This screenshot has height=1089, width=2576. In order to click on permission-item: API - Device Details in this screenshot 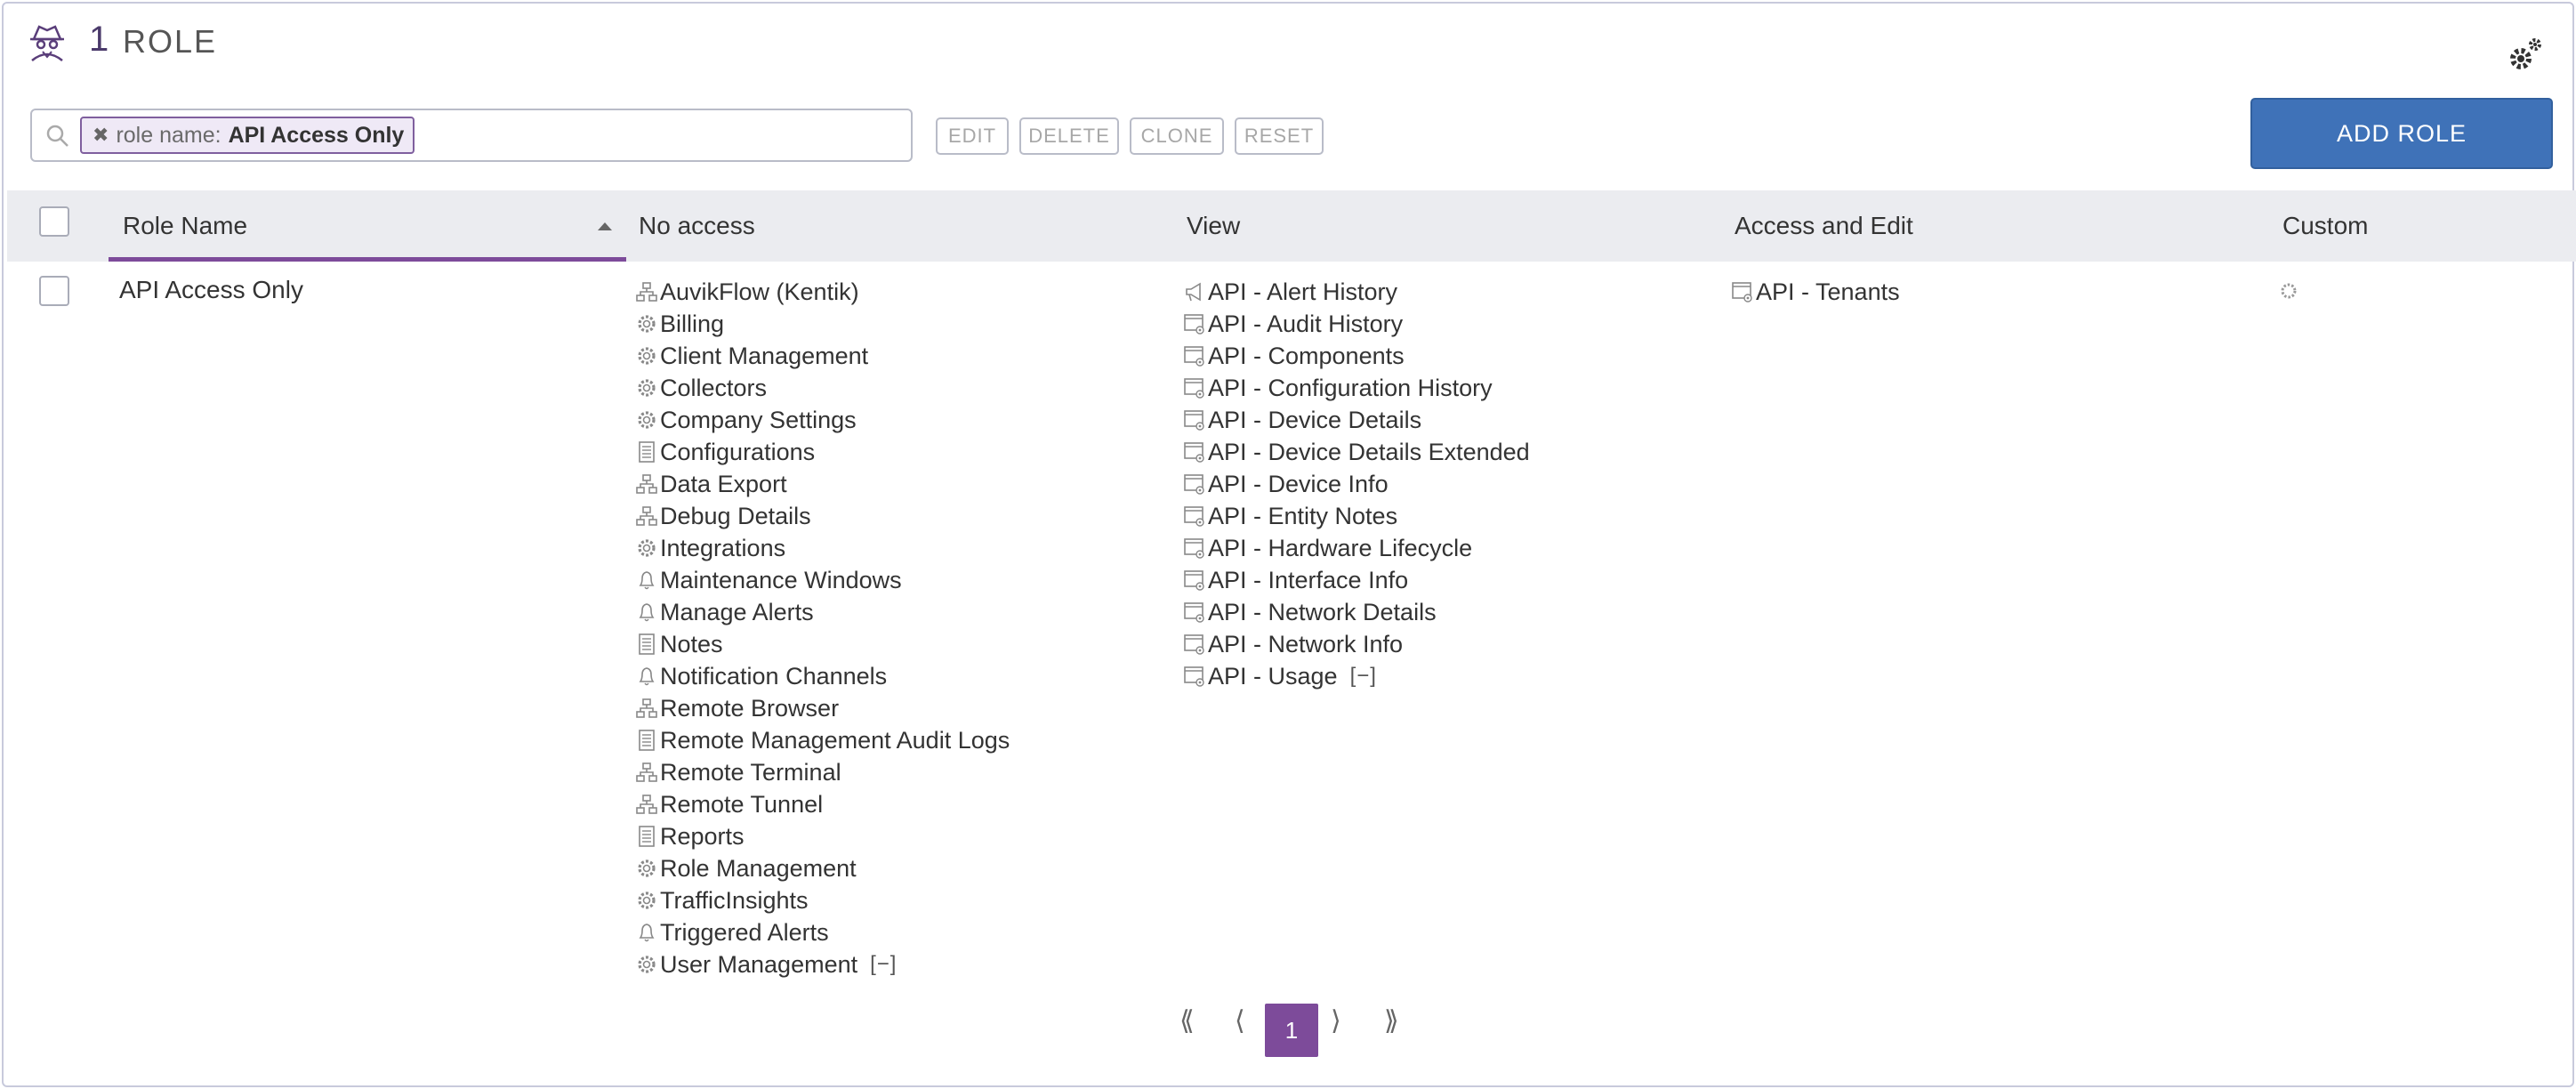, I will do `click(1356, 420)`.